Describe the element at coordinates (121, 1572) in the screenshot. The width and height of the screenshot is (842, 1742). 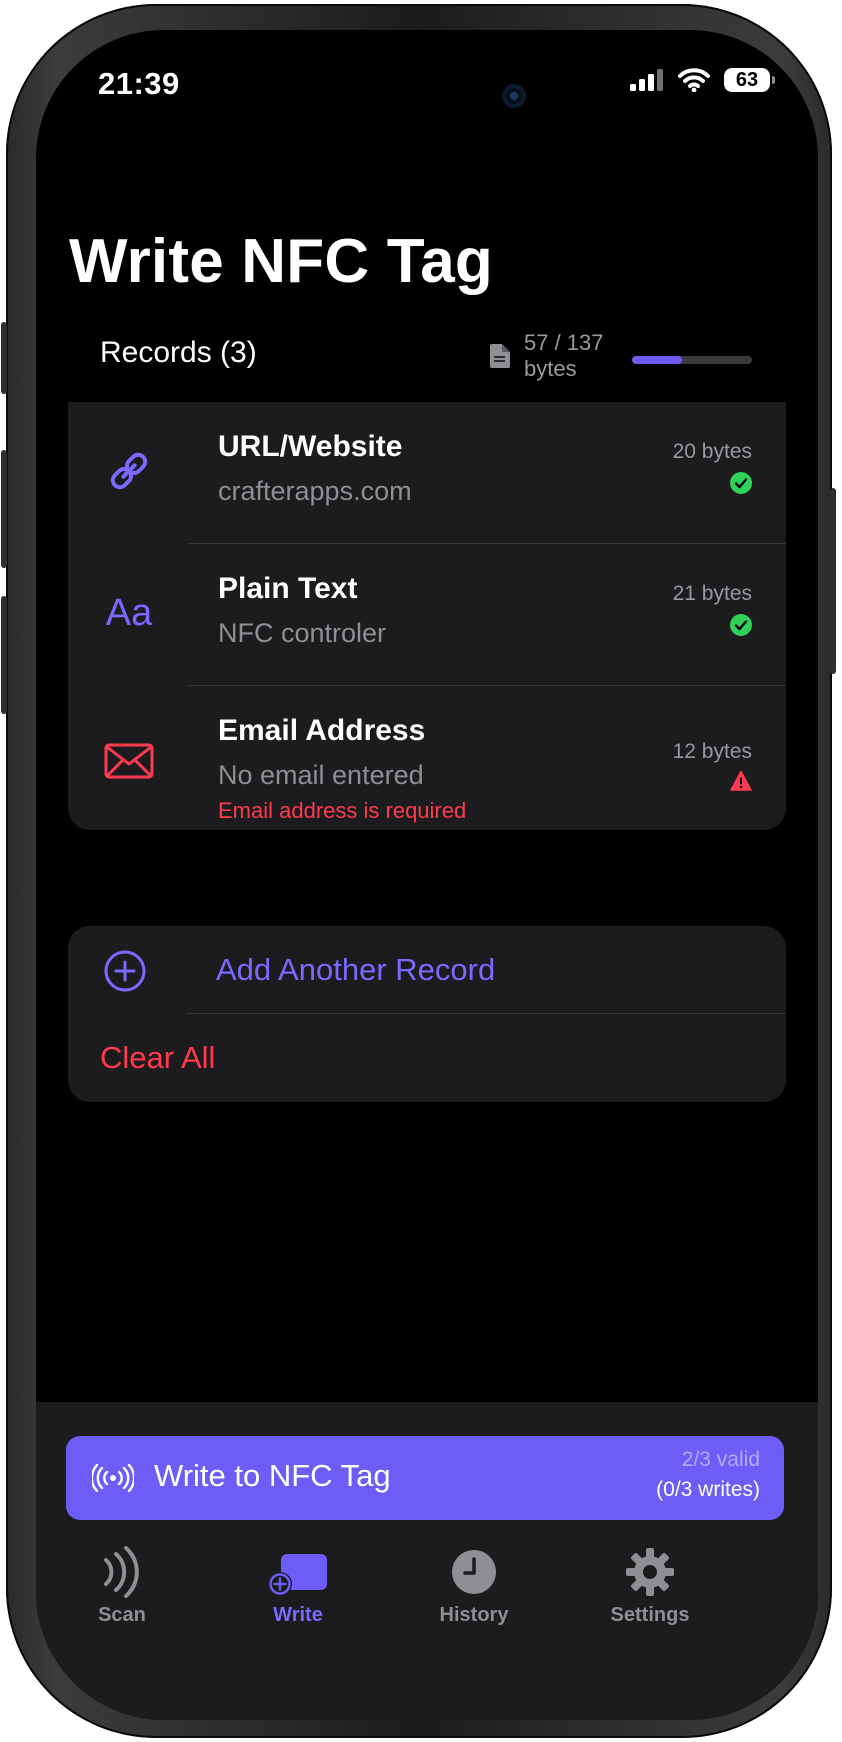
I see `nfc-waves-icon` at that location.